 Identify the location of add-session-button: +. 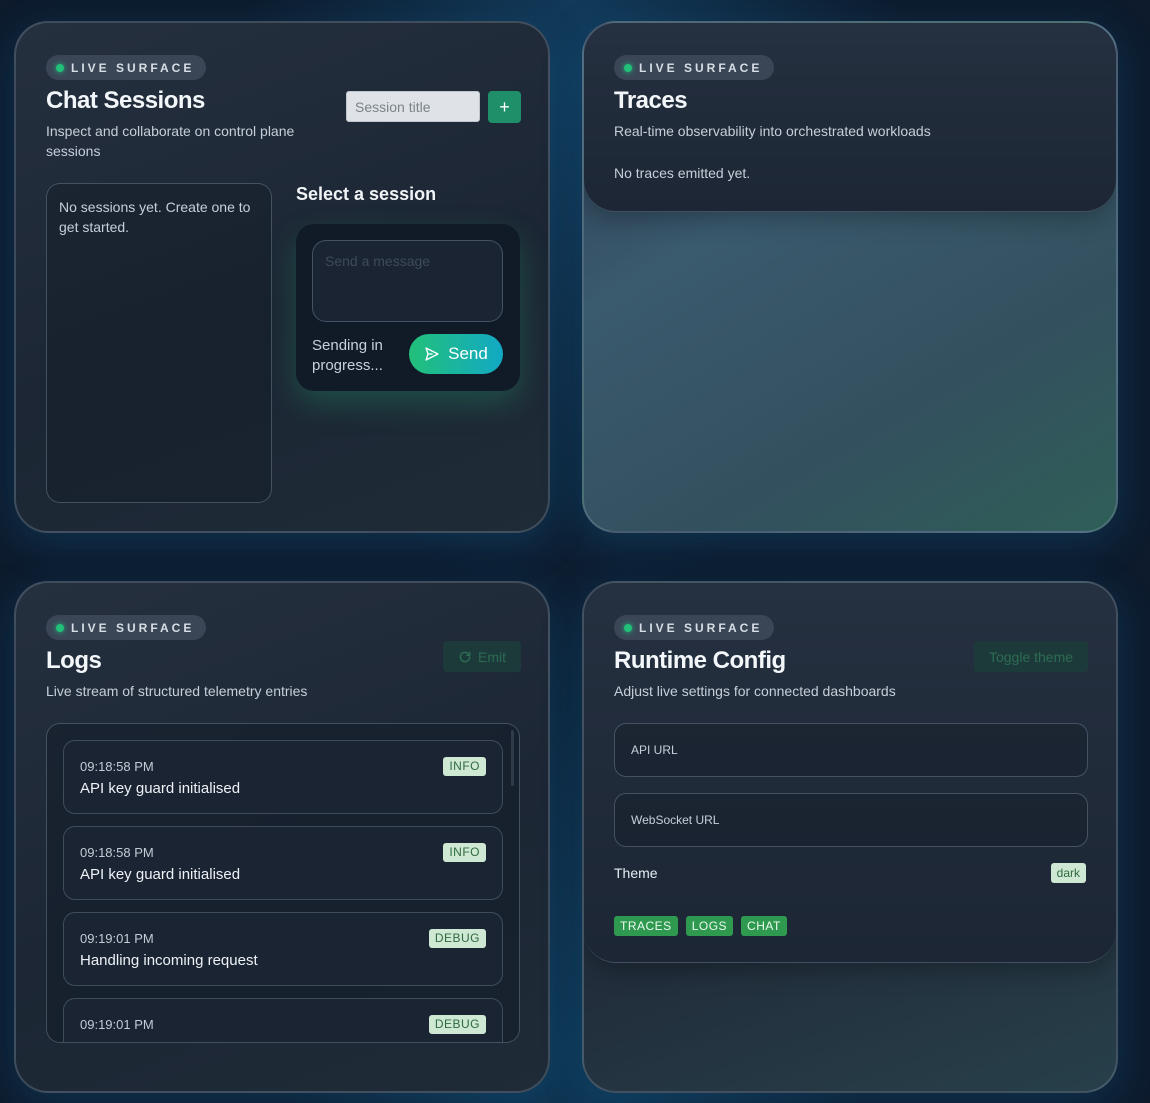
(504, 107).